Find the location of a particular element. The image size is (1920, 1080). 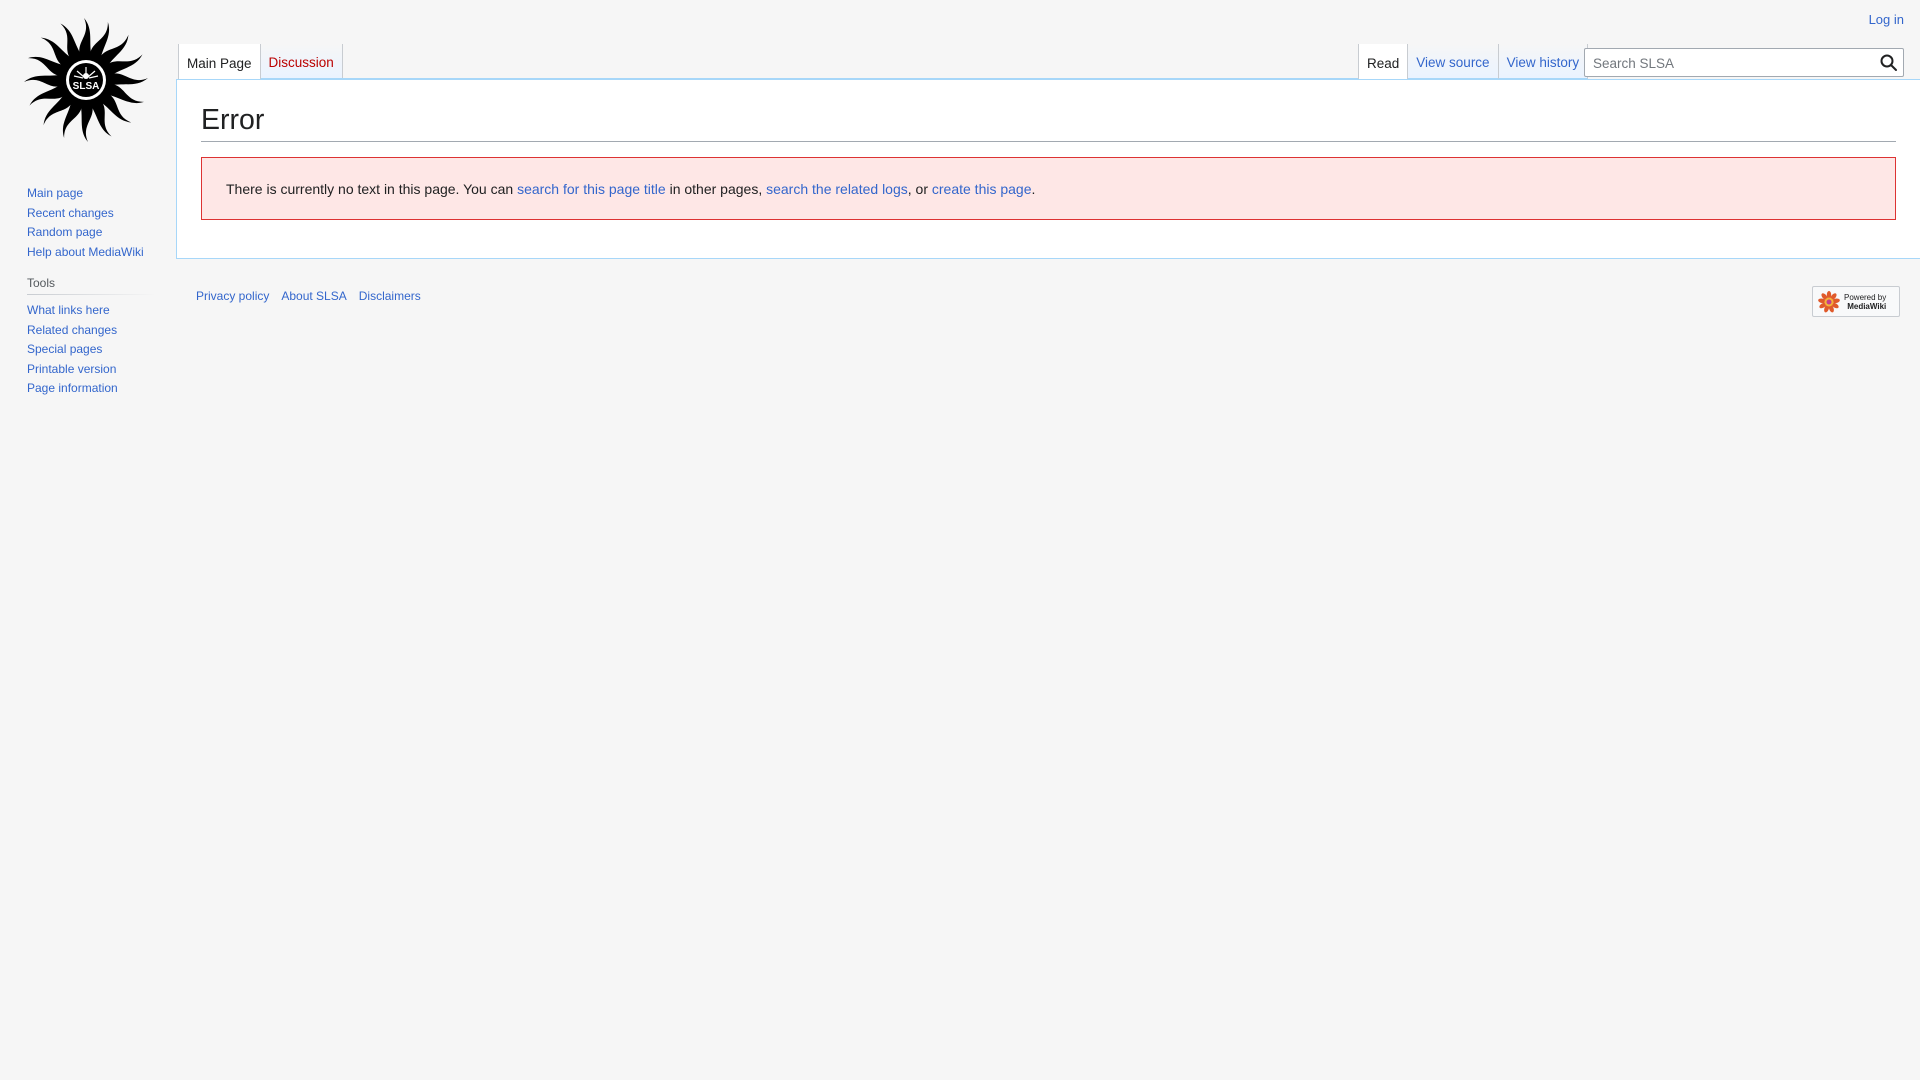

sidebar-item-what-links-here: What links here is located at coordinates (68, 310).